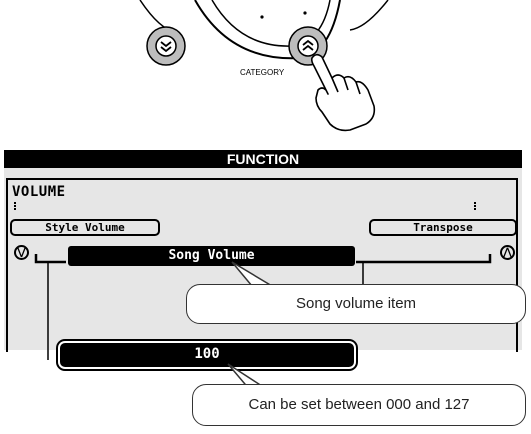  I want to click on item-callout-text: Song volume item, so click(356, 303).